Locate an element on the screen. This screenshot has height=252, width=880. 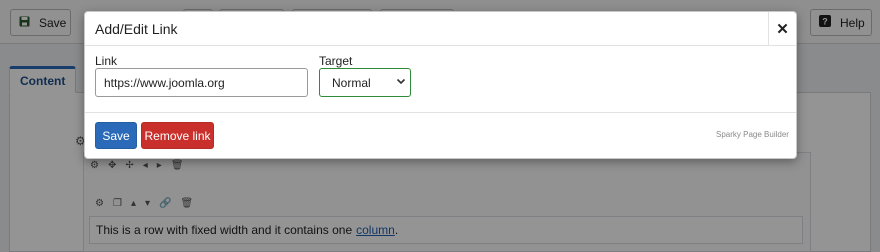
chevron-down-icon is located at coordinates (401, 82).